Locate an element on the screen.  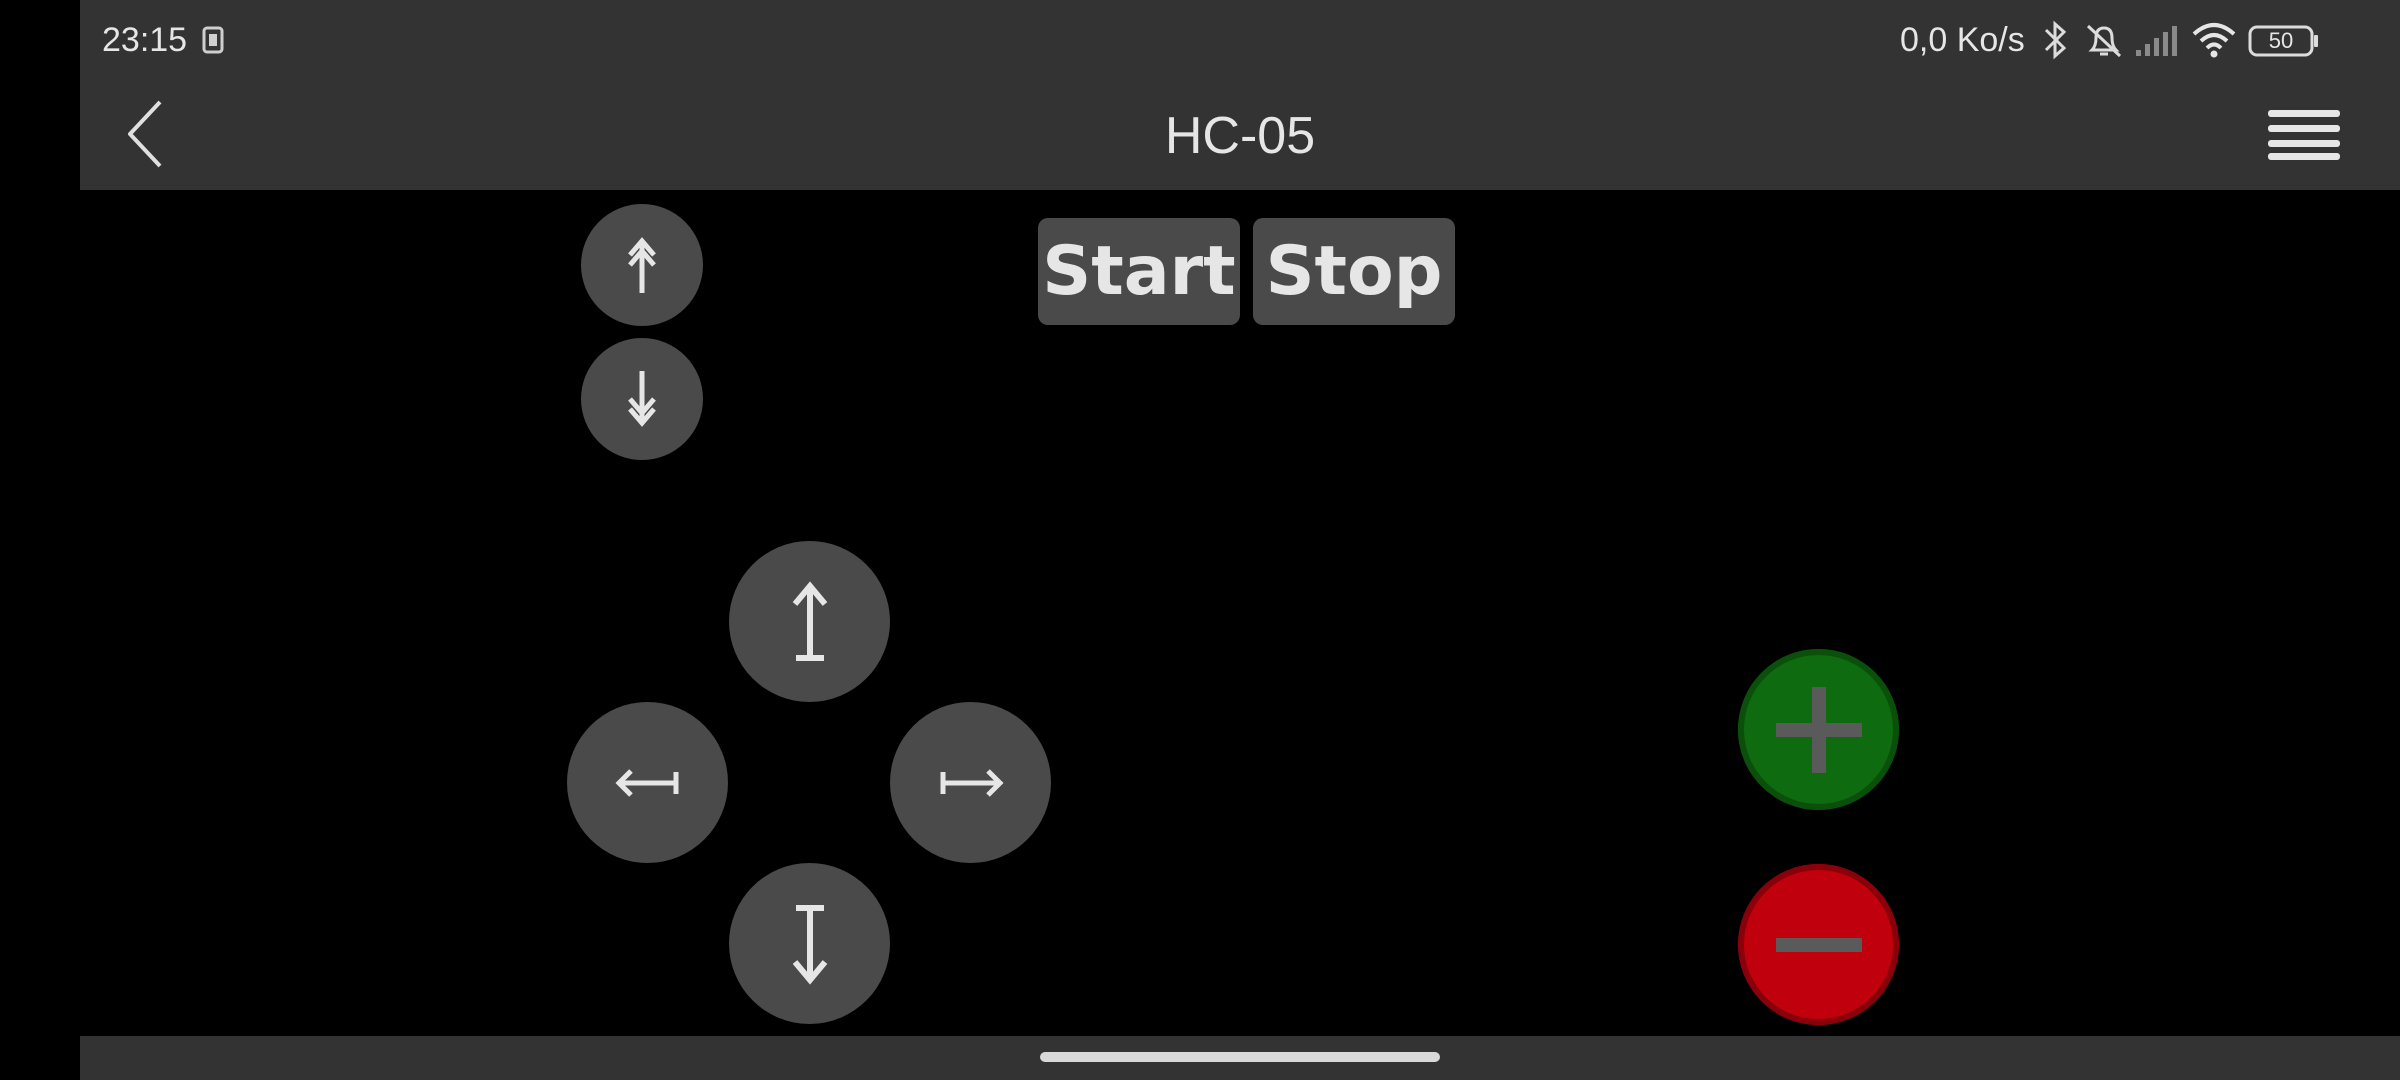
menu-icon is located at coordinates (2304, 135).